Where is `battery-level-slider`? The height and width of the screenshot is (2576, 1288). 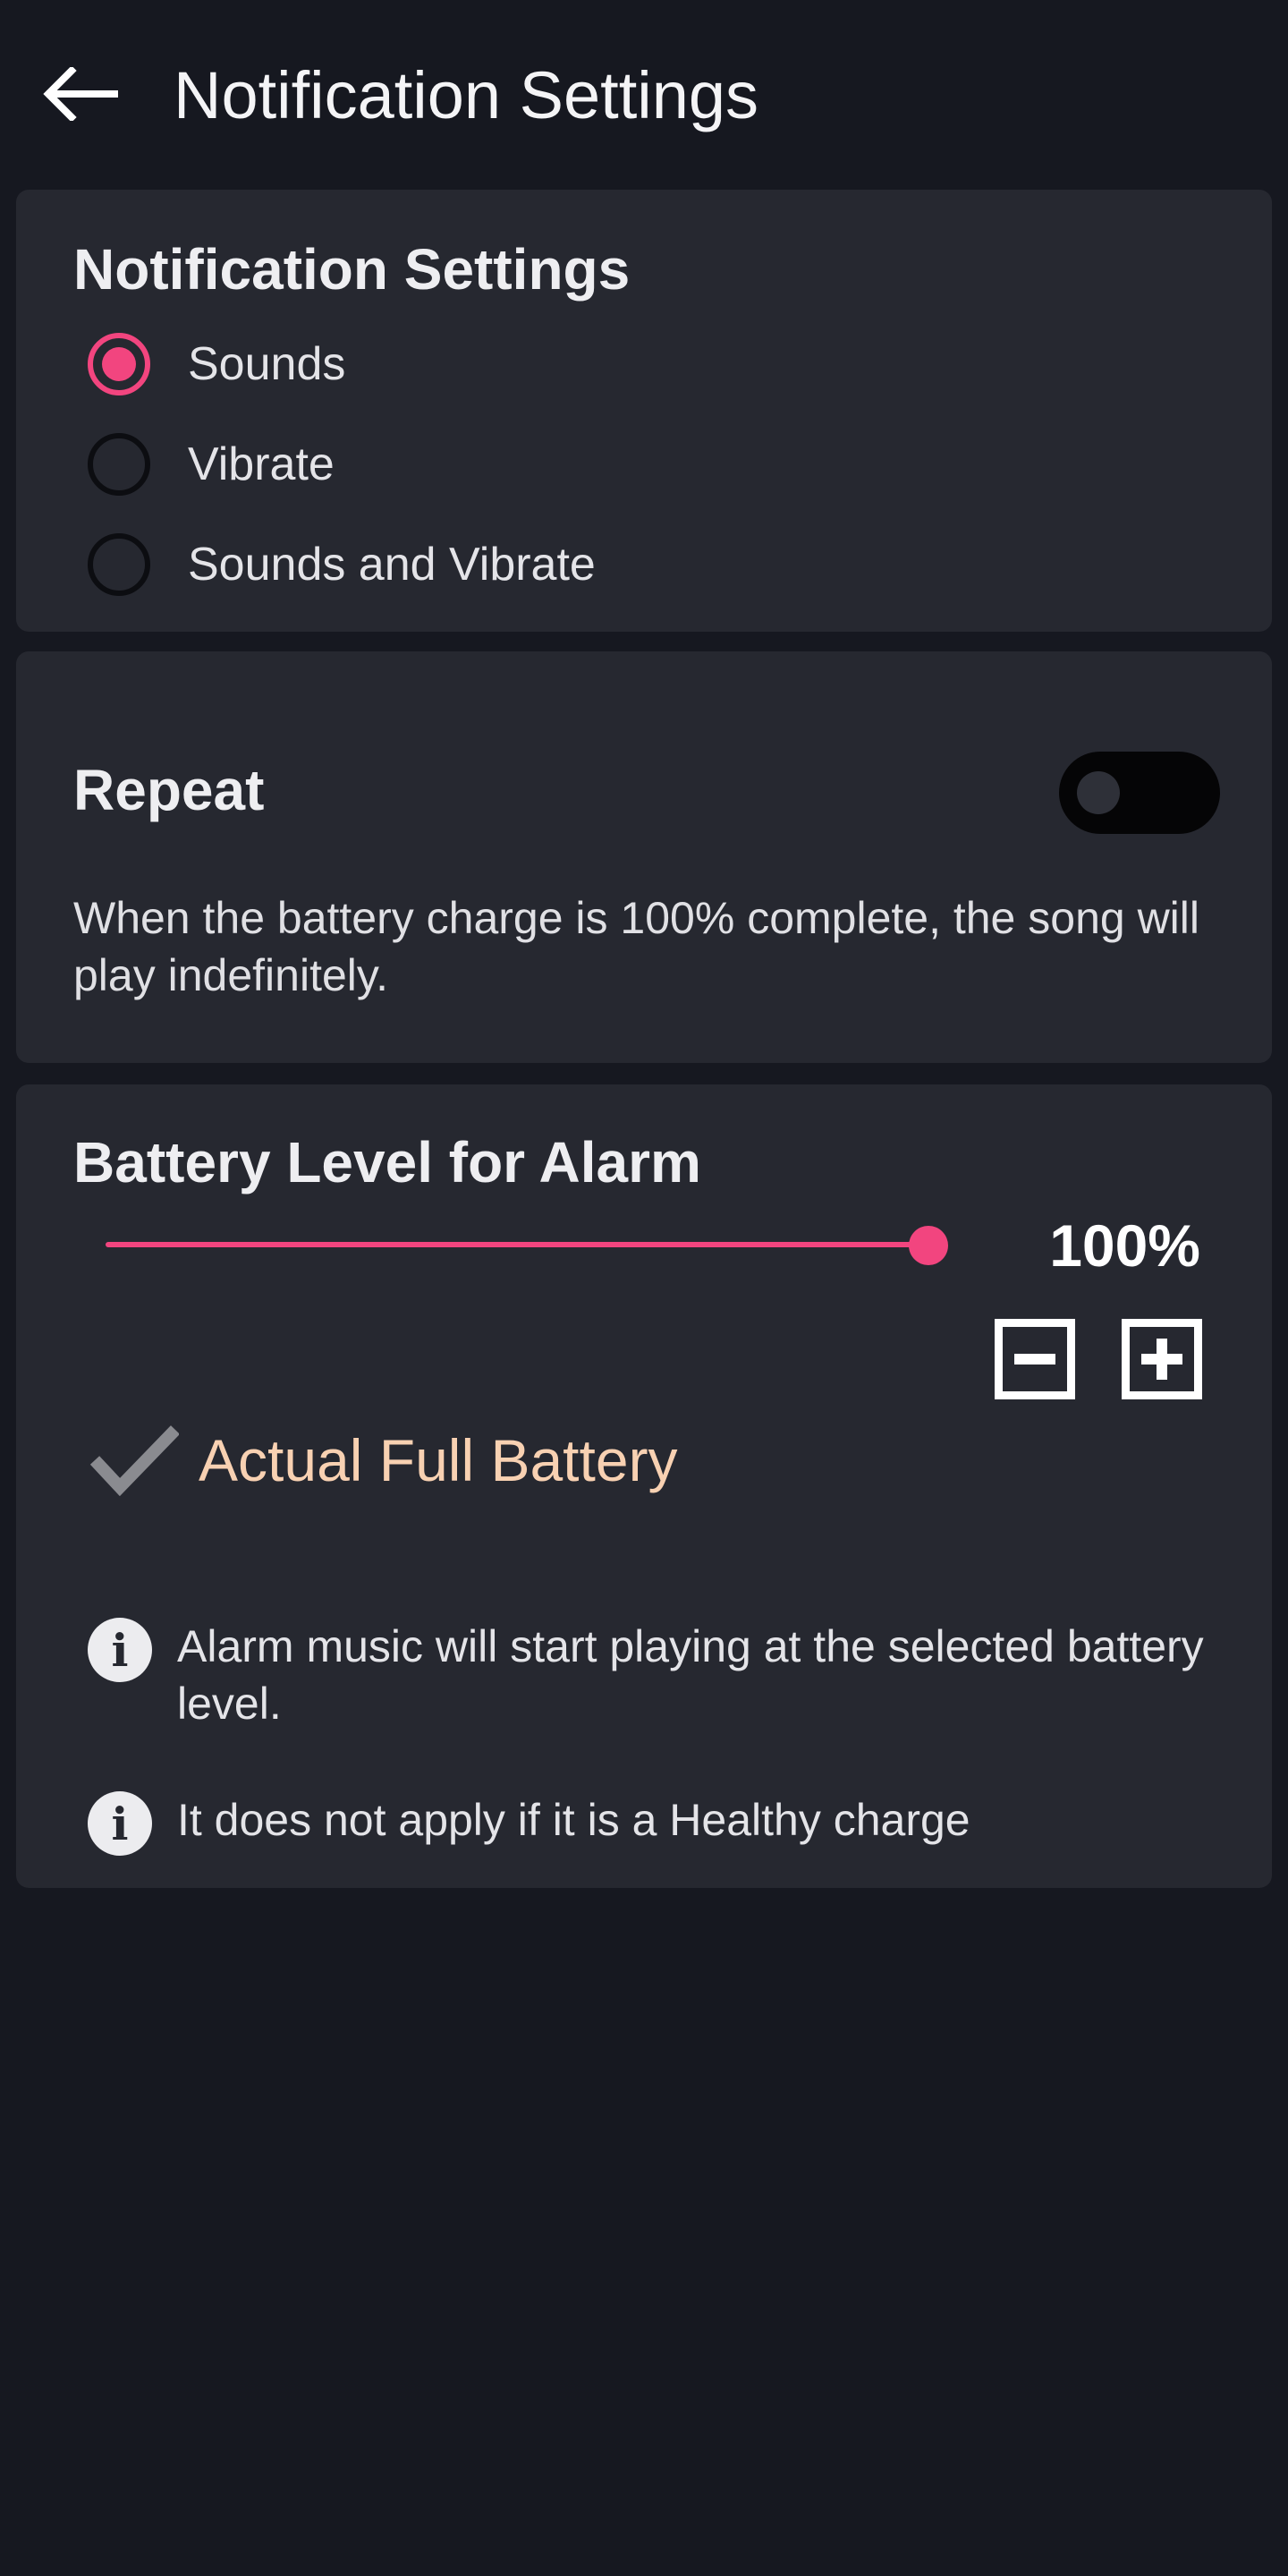
battery-level-slider is located at coordinates (527, 1245).